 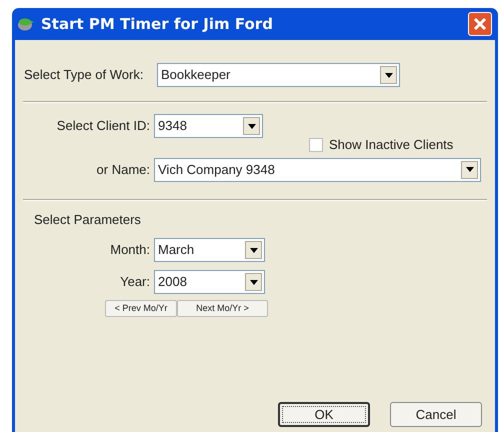 I want to click on field-label: Year:, so click(x=135, y=282).